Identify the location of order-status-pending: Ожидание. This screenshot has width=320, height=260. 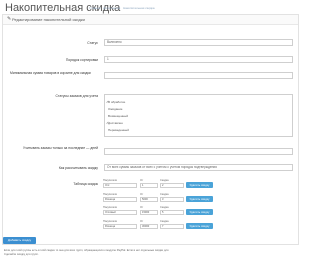
(115, 109).